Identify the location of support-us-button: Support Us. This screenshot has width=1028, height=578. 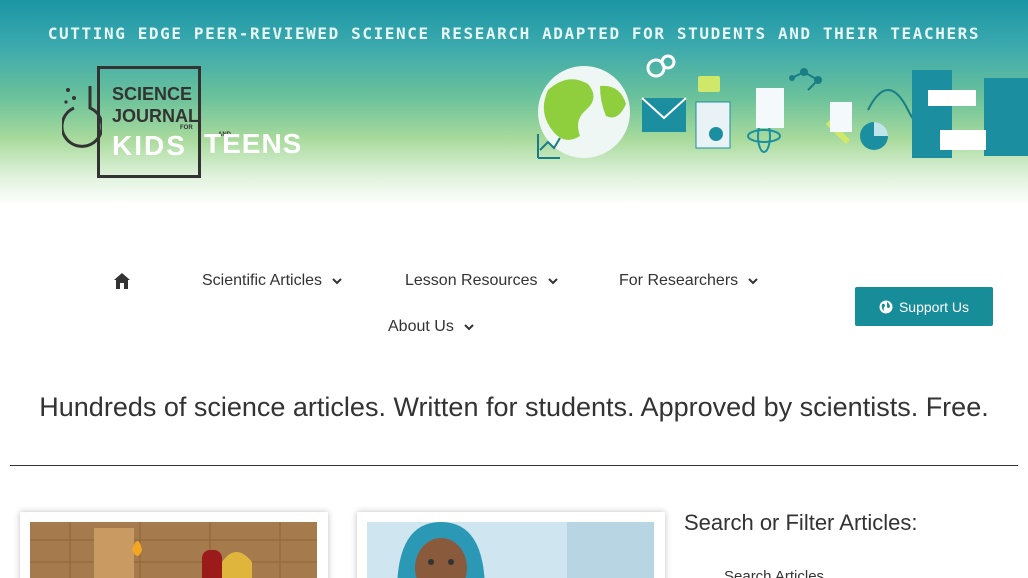
(924, 306).